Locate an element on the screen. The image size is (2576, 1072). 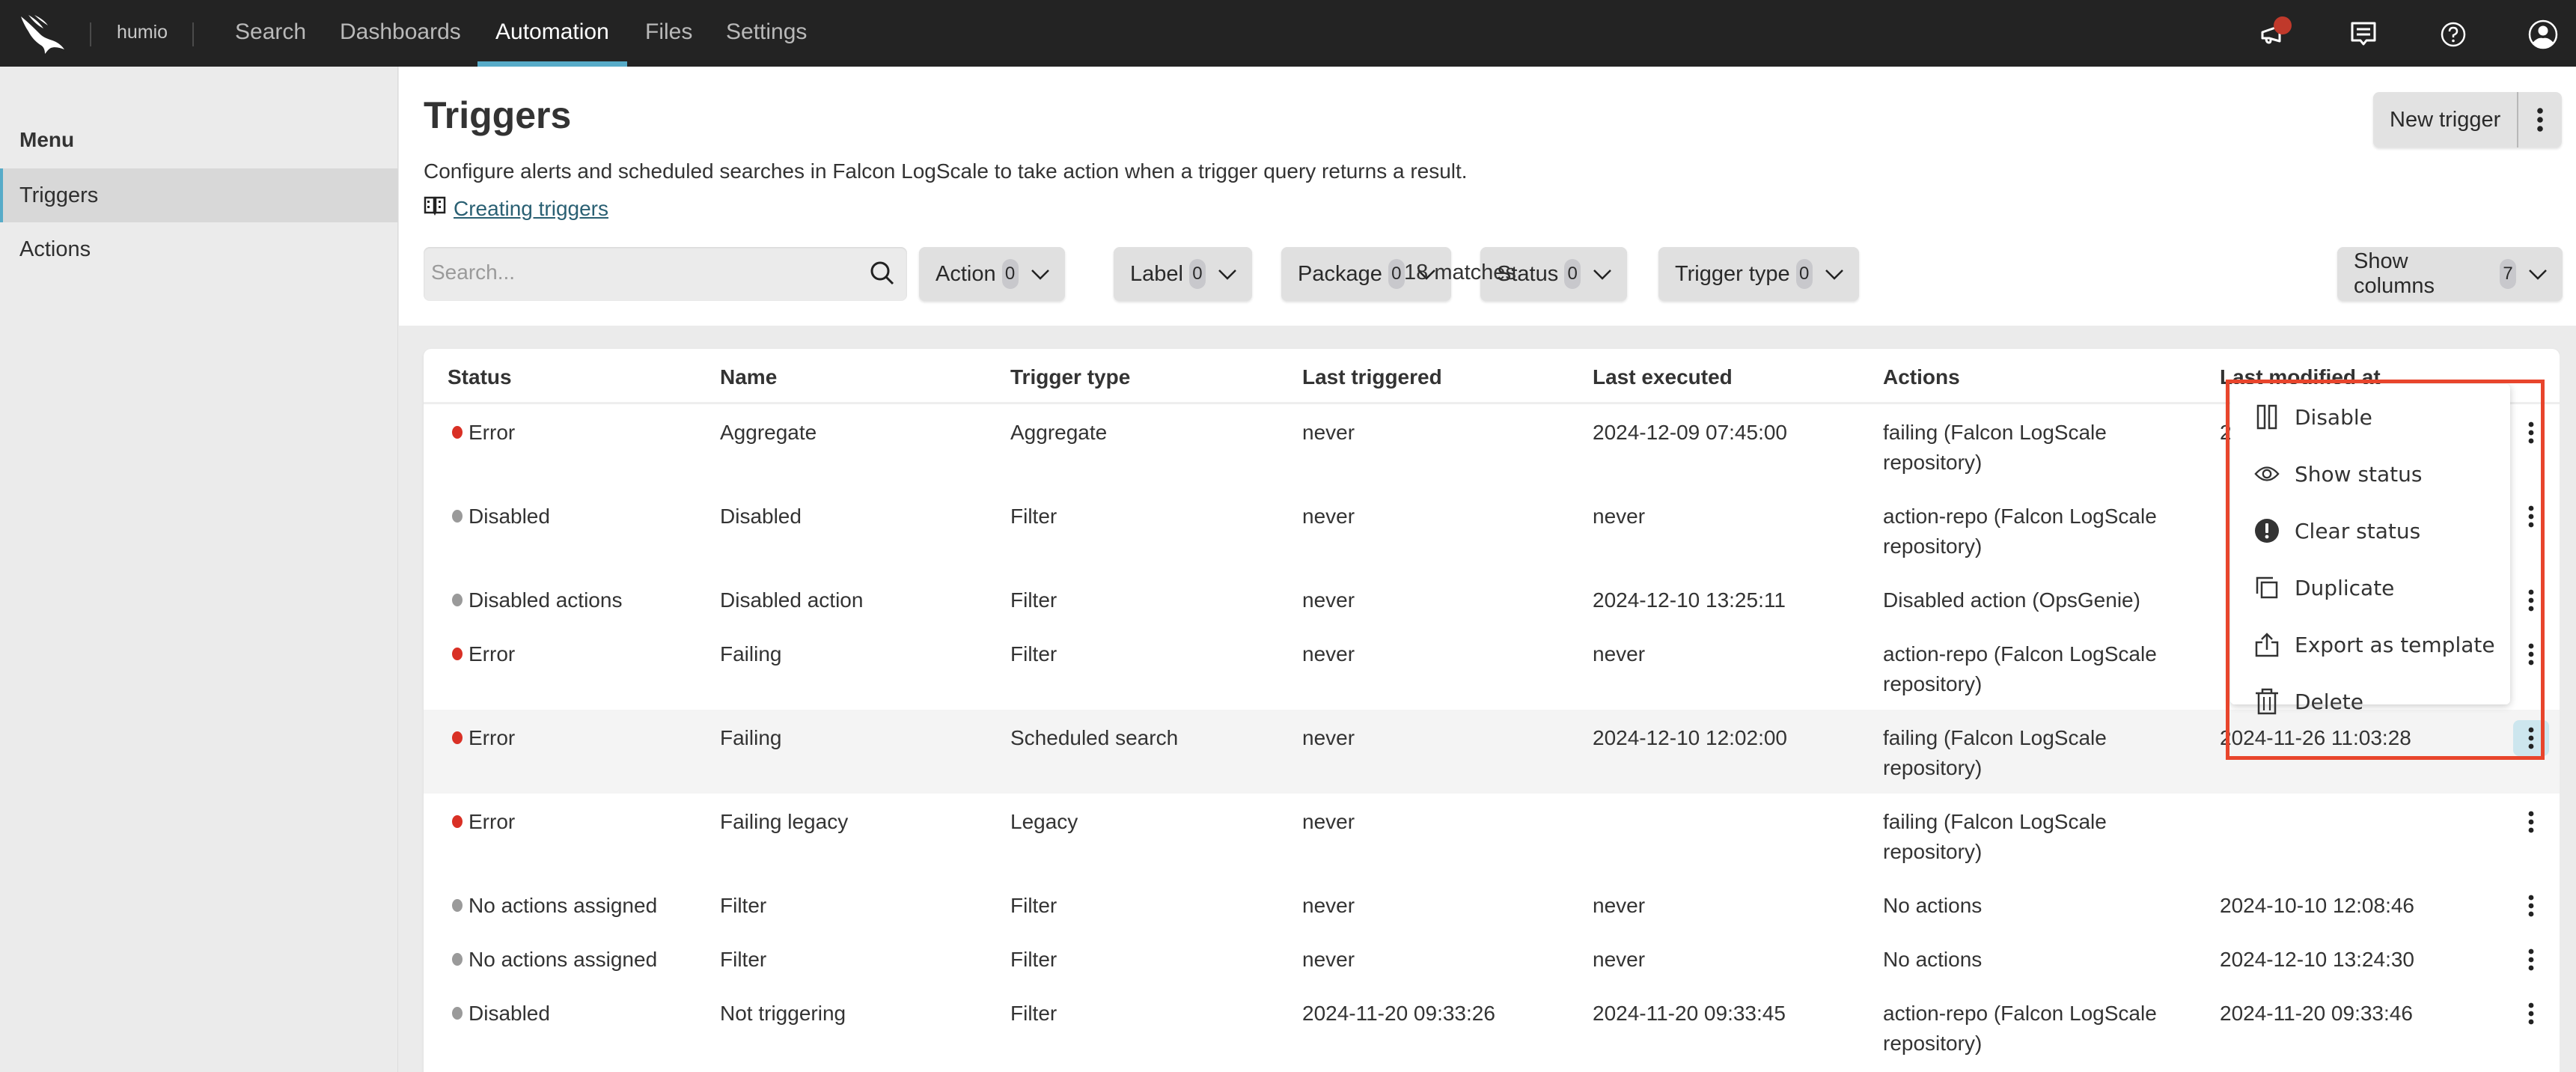
action-text-line: No actions is located at coordinates (1933, 959).